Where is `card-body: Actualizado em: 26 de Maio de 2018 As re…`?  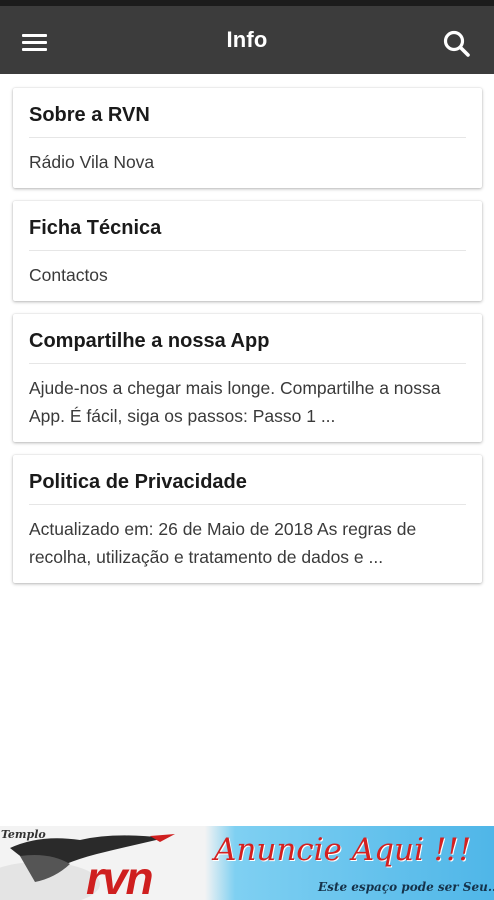
card-body: Actualizado em: 26 de Maio de 2018 As re… is located at coordinates (223, 543).